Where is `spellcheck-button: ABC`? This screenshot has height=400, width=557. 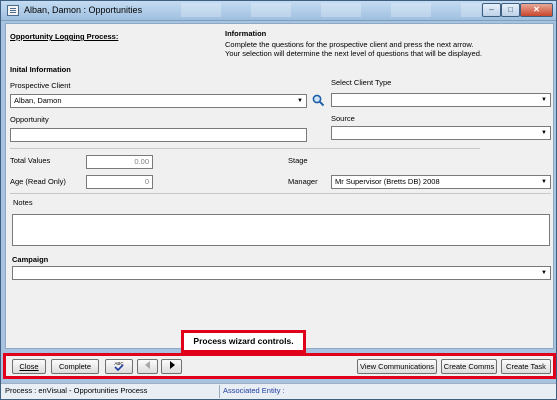 spellcheck-button: ABC is located at coordinates (119, 366).